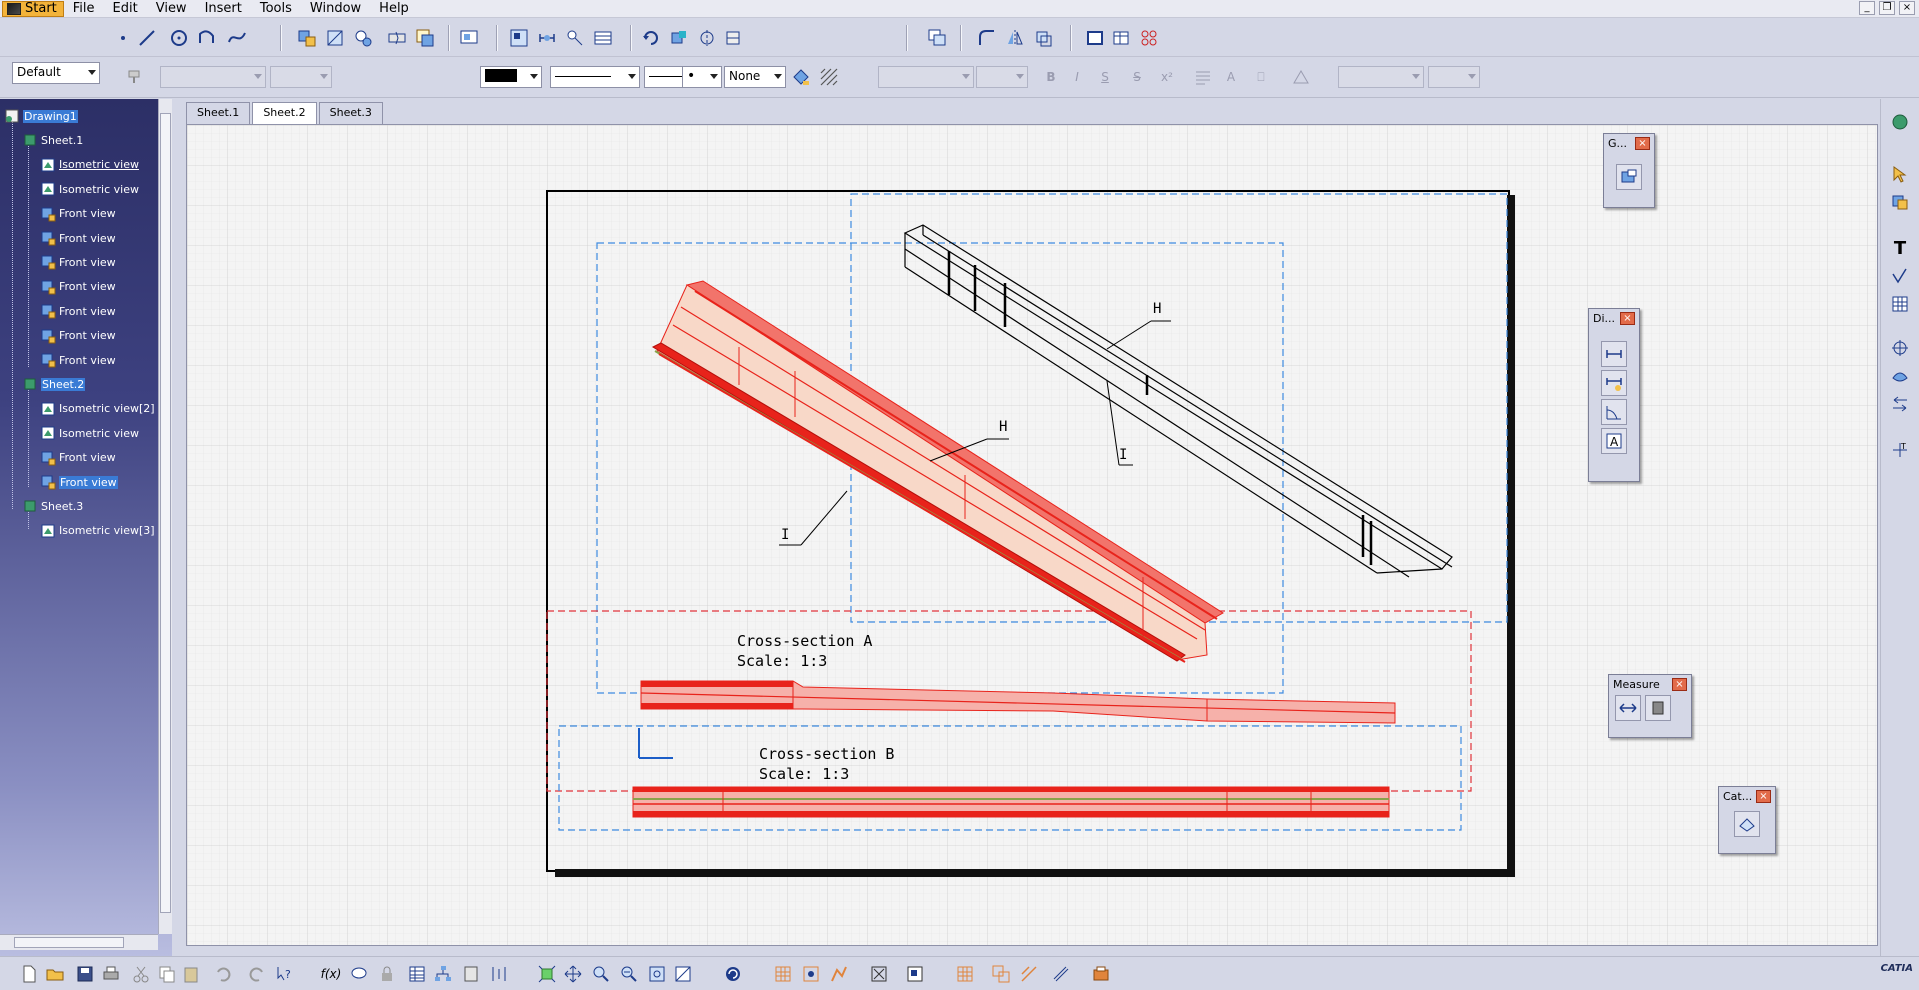  I want to click on broken-view-icon, so click(397, 38).